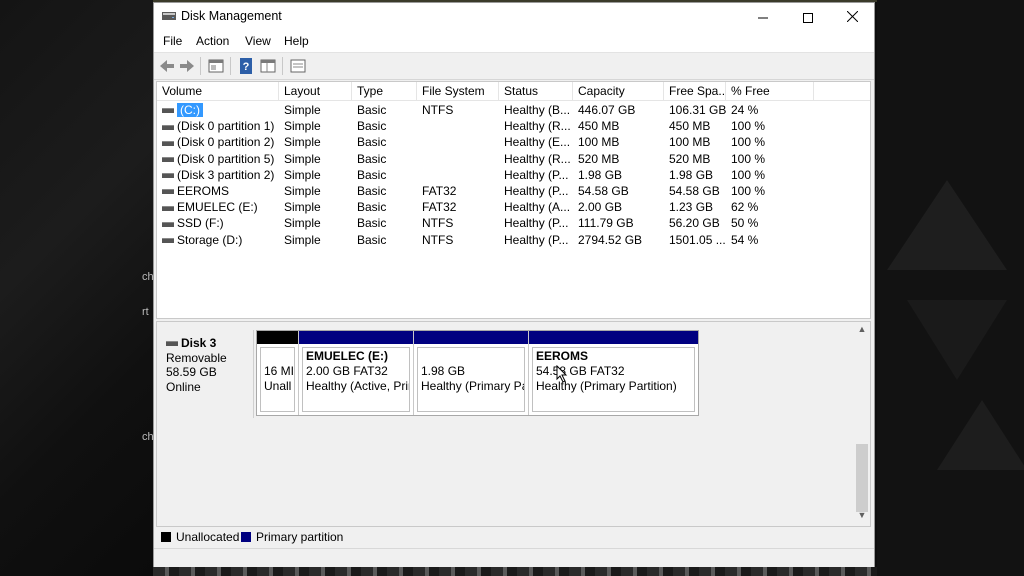  What do you see at coordinates (690, 126) in the screenshot?
I see `cell-free: 450 MB` at bounding box center [690, 126].